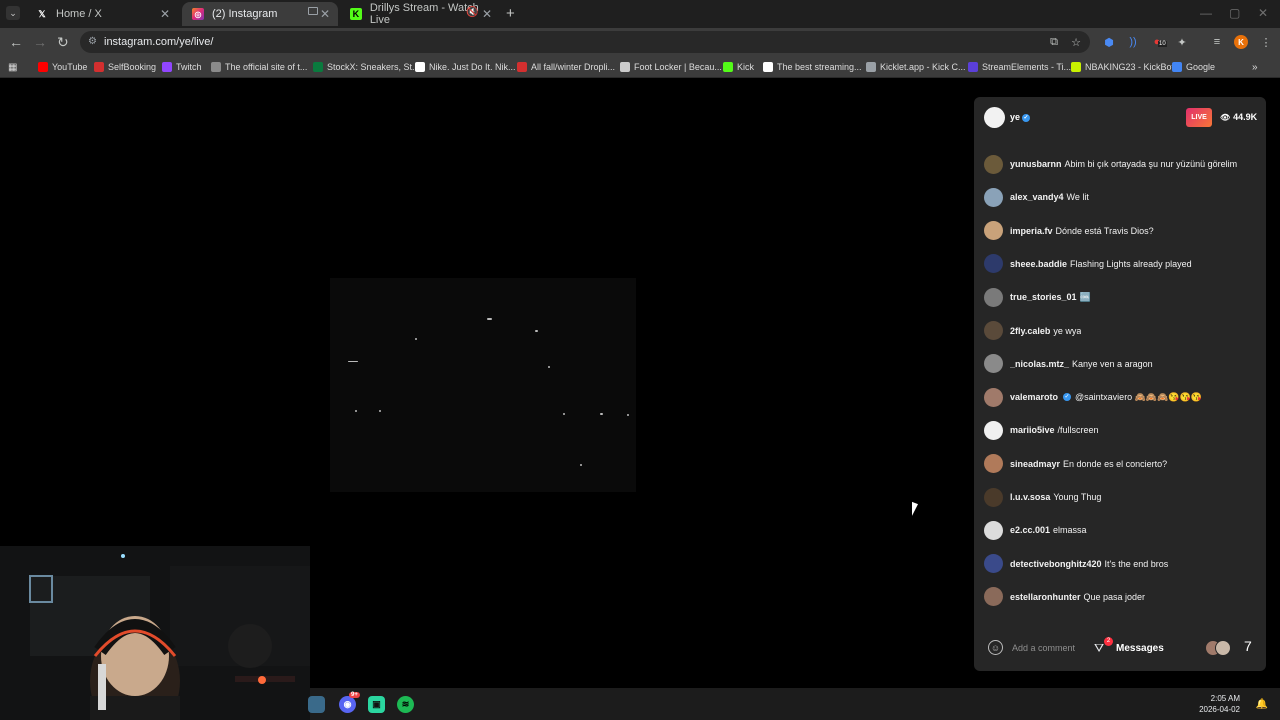 Image resolution: width=1280 pixels, height=720 pixels. Describe the element at coordinates (1119, 231) in the screenshot. I see `comment-row: imperia.fv Dónde está Travis Dios?` at that location.